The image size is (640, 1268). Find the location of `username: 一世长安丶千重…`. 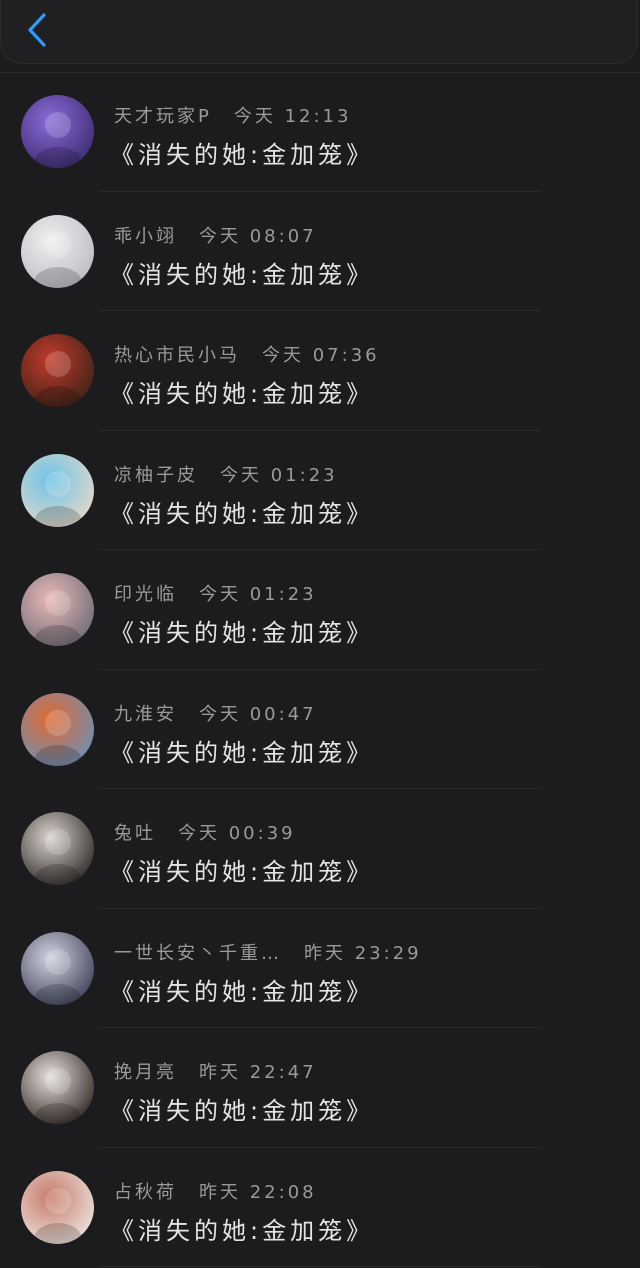

username: 一世长安丶千重… is located at coordinates (198, 952).